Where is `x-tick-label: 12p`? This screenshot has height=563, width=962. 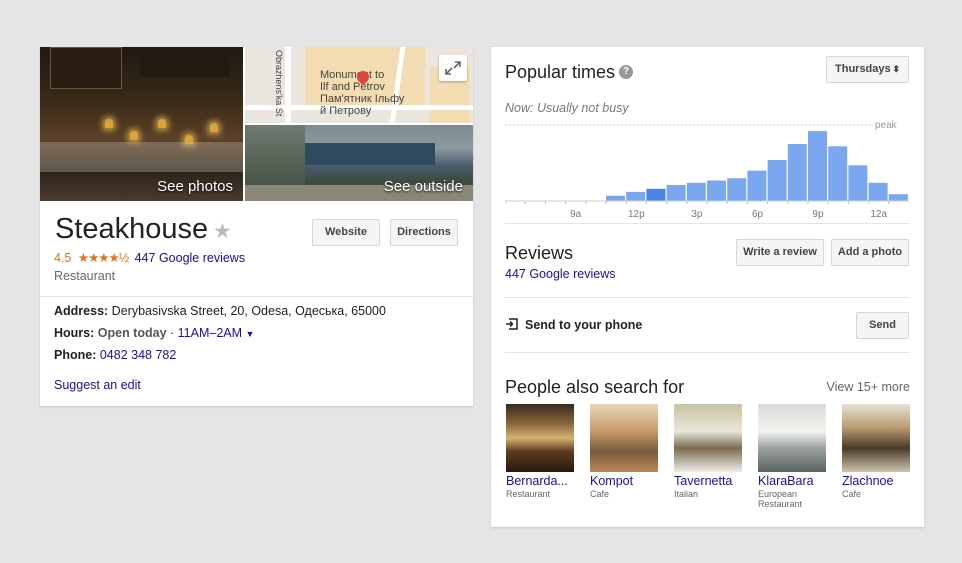
x-tick-label: 12p is located at coordinates (636, 214).